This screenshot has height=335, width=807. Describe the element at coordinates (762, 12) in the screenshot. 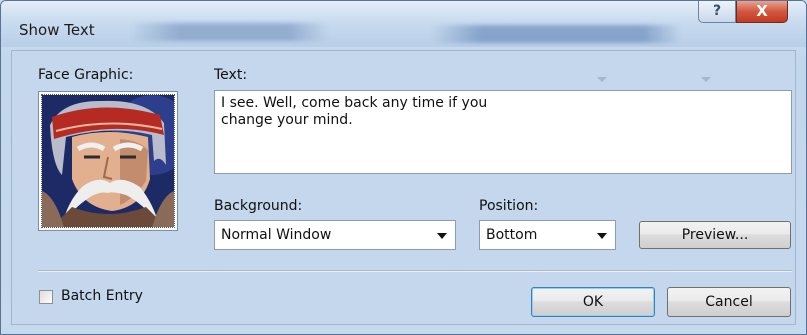

I see `close-button: X` at that location.